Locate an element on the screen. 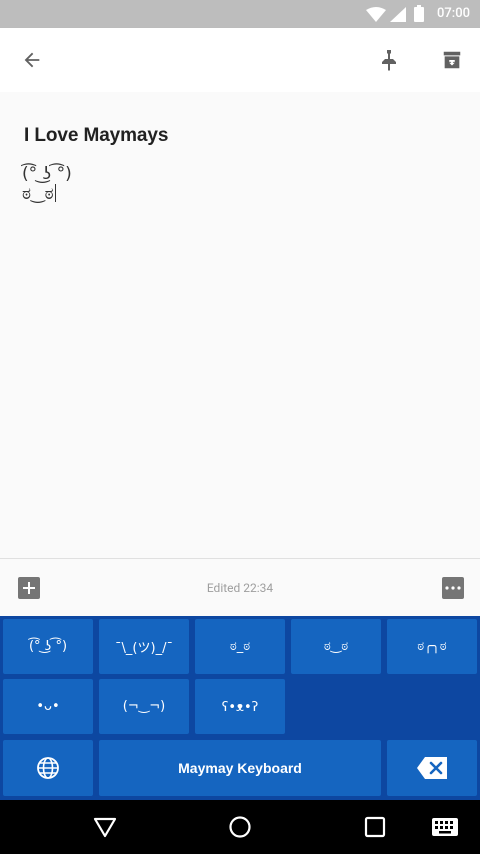 This screenshot has width=480, height=854. key-smirk: (¬‿¬) is located at coordinates (144, 706).